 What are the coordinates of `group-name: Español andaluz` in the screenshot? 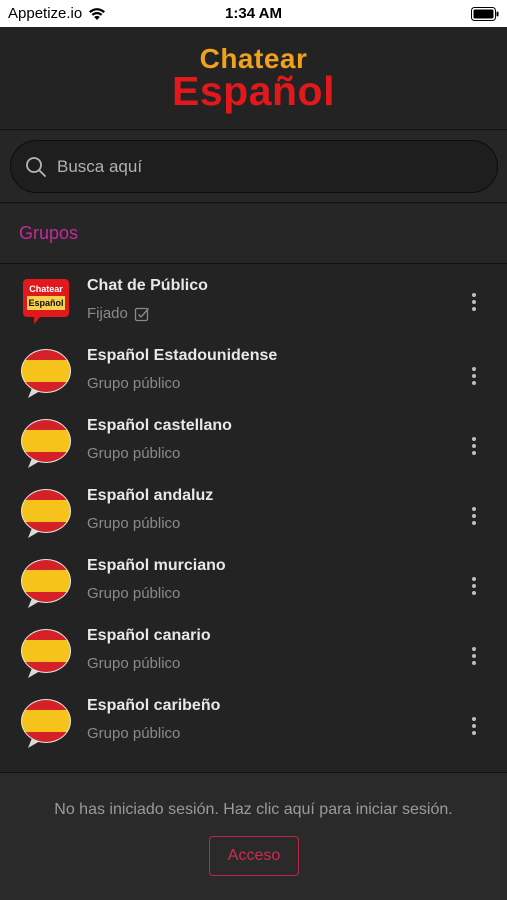 It's located at (150, 495).